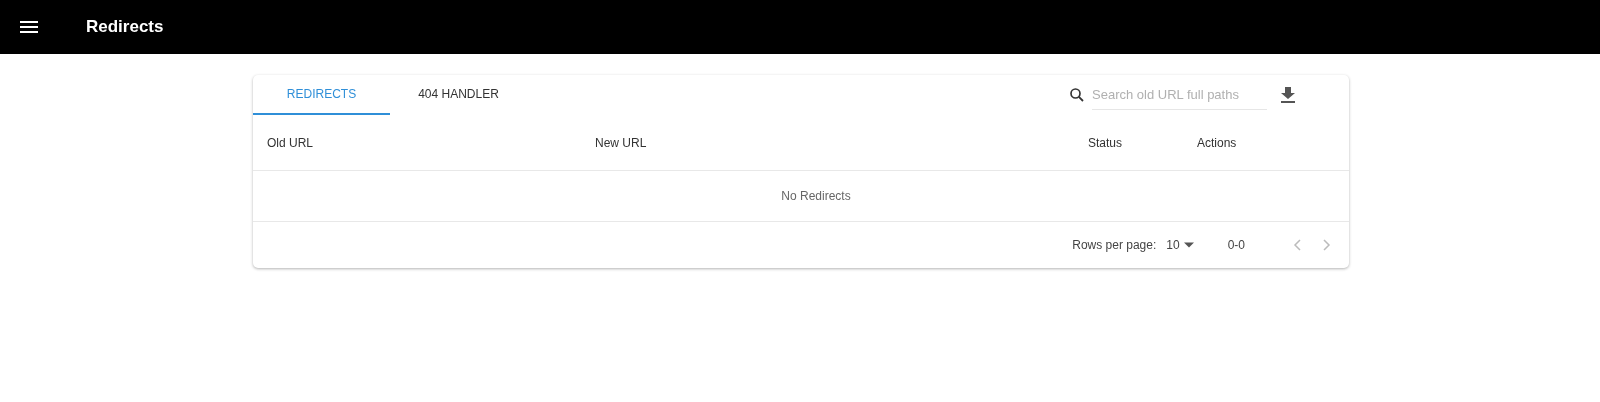  Describe the element at coordinates (458, 95) in the screenshot. I see `tab: 404 HANDLER` at that location.